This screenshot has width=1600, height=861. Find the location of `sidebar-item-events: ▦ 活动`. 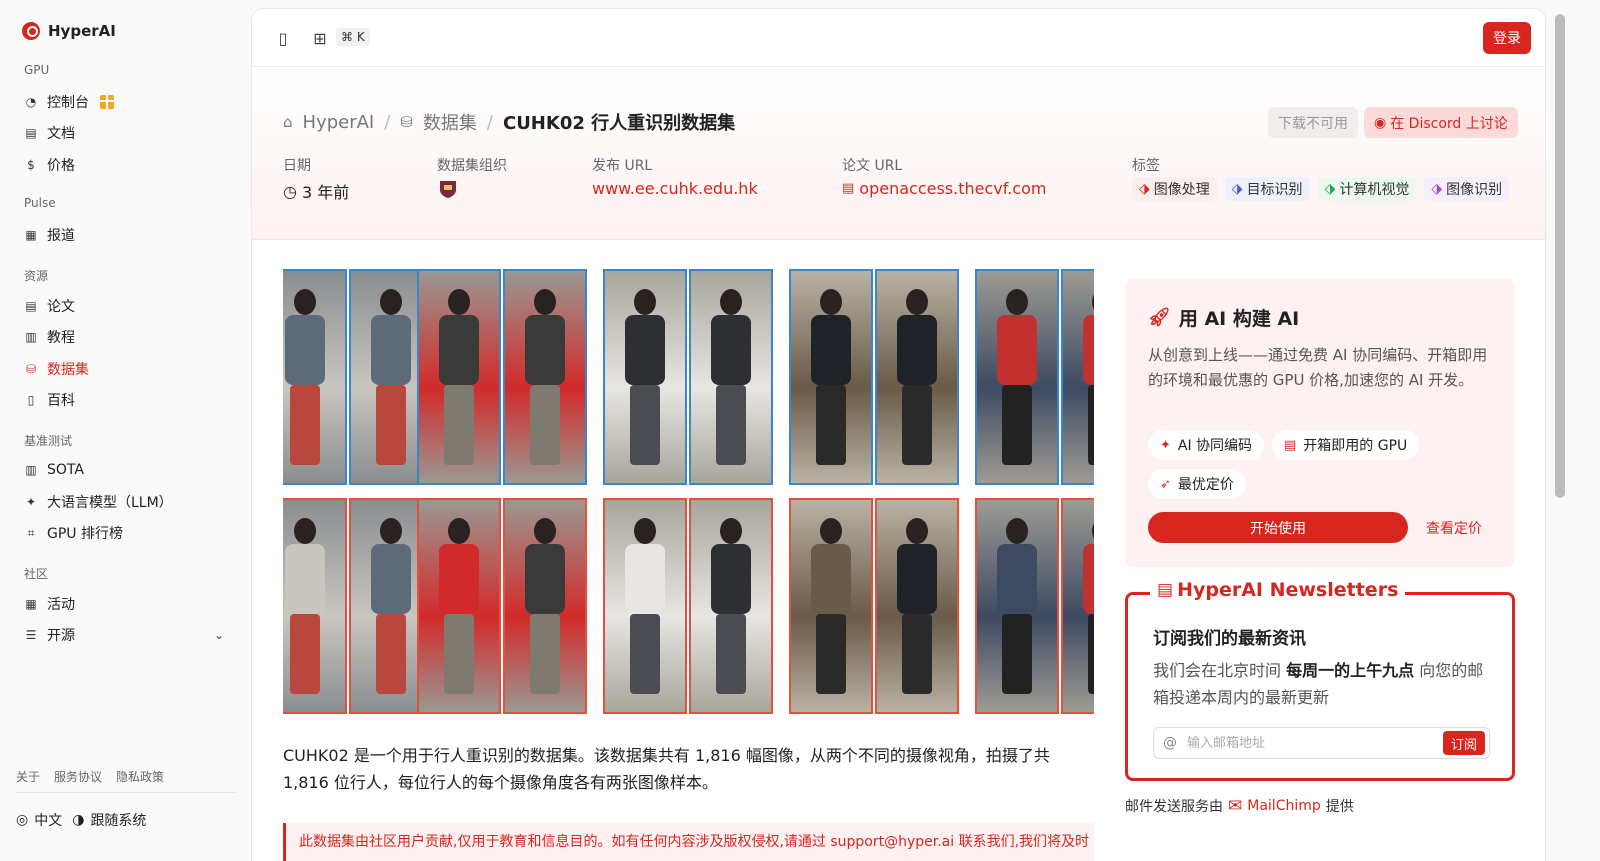

sidebar-item-events: ▦ 活动 is located at coordinates (49, 604).